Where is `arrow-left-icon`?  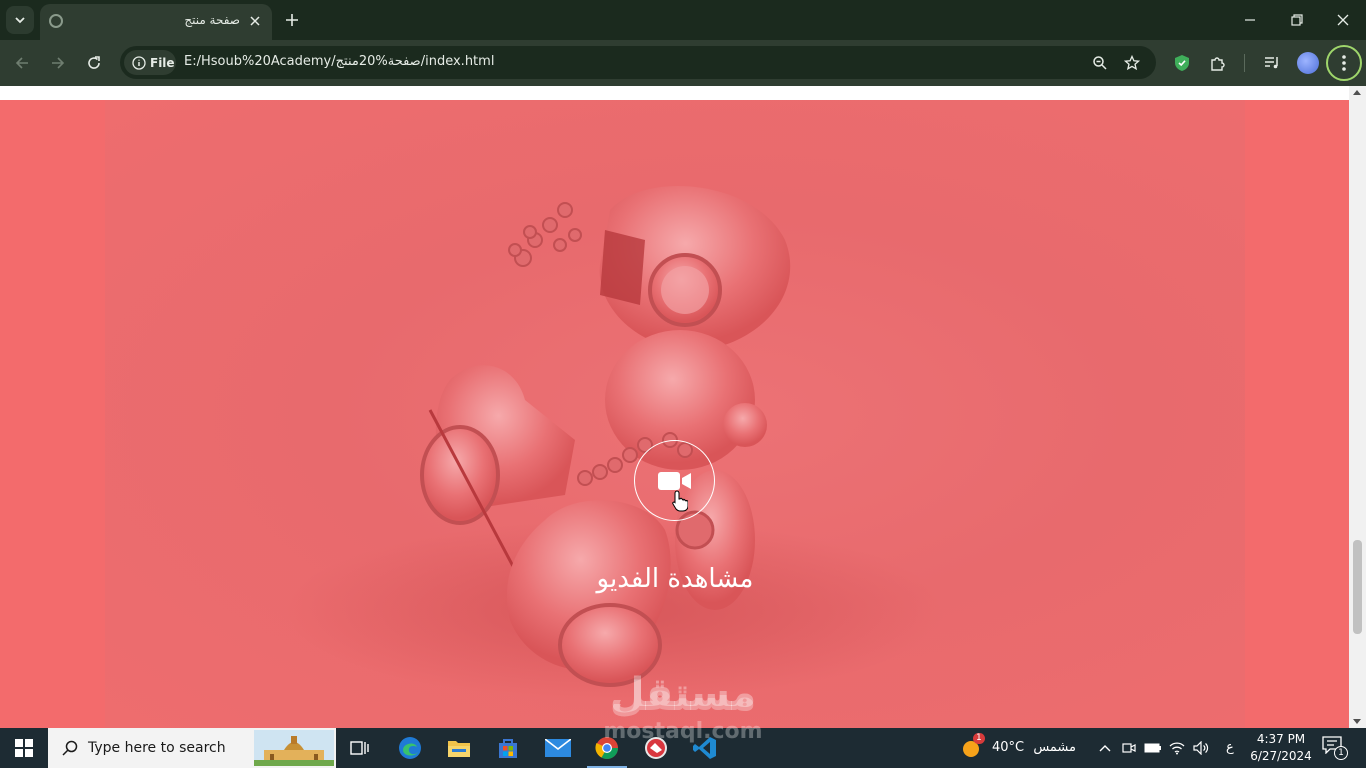 arrow-left-icon is located at coordinates (21, 63).